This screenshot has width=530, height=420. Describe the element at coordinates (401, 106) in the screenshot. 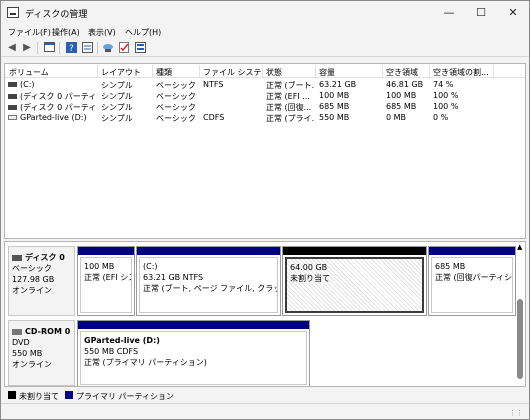

I see `free-cell: 685 MB` at that location.